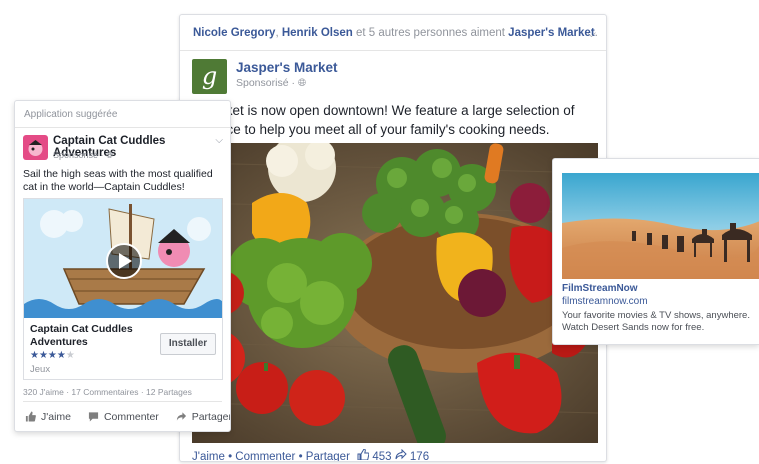 Image resolution: width=759 pixels, height=464 pixels. I want to click on comment-icon, so click(93, 417).